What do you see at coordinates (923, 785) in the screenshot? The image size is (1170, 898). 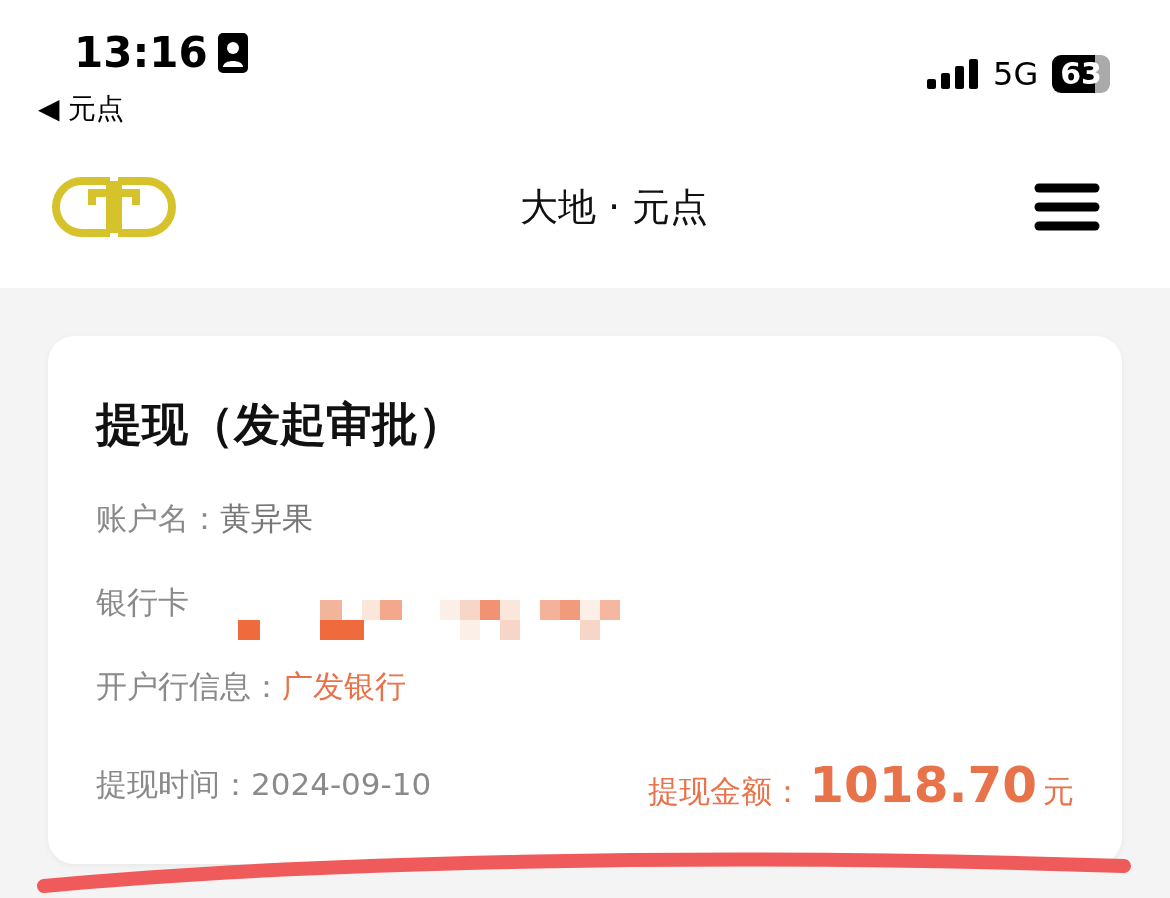 I see `amount-value: 1018.70` at bounding box center [923, 785].